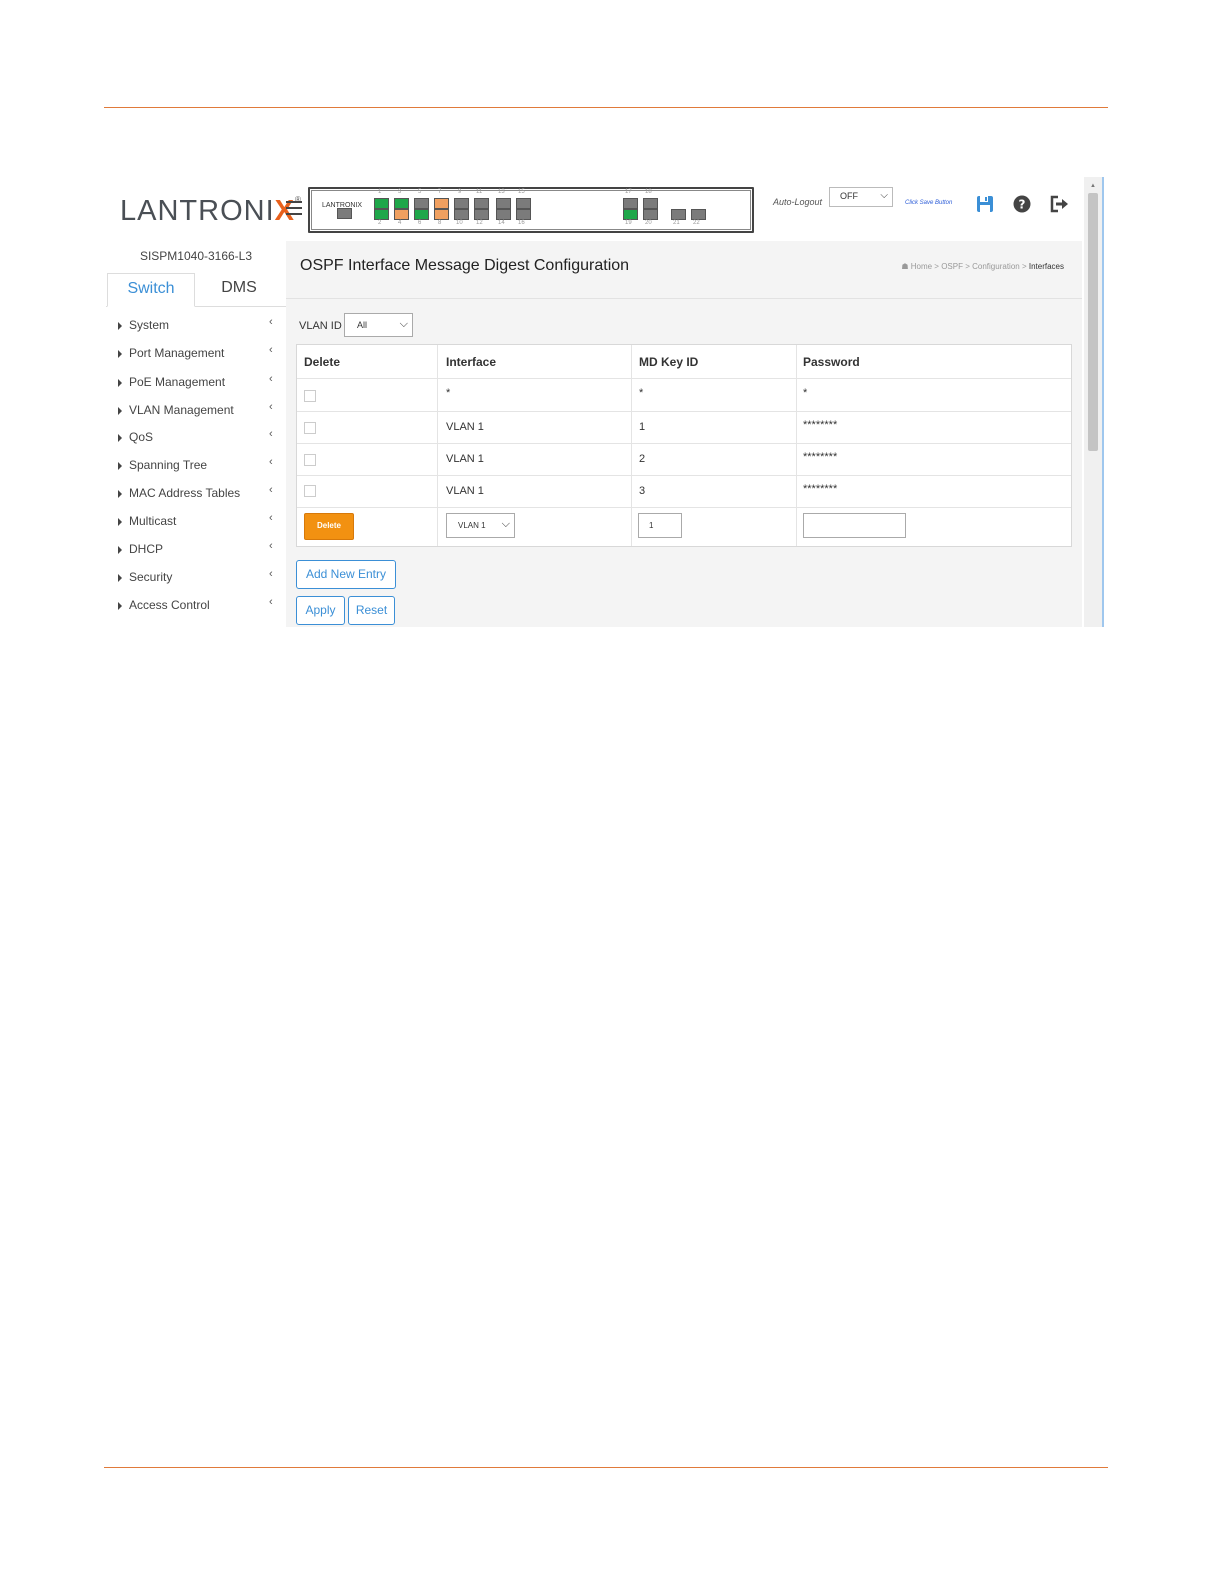 The image size is (1224, 1584). I want to click on port-mgmt, so click(344, 213).